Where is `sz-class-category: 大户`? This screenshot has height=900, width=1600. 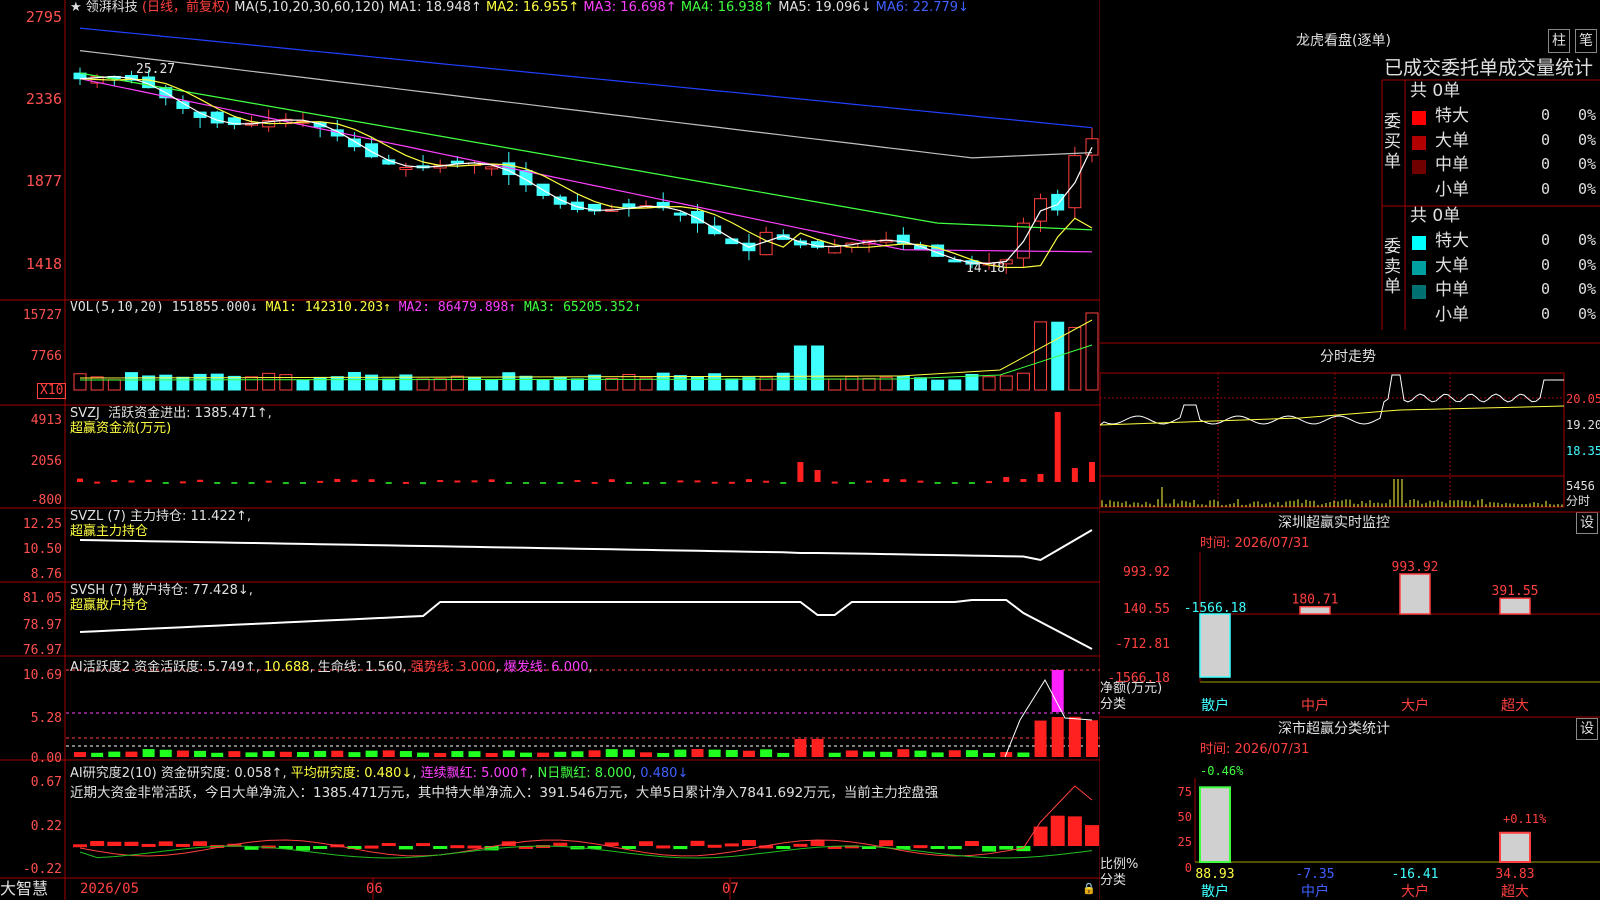 sz-class-category: 大户 is located at coordinates (1415, 891).